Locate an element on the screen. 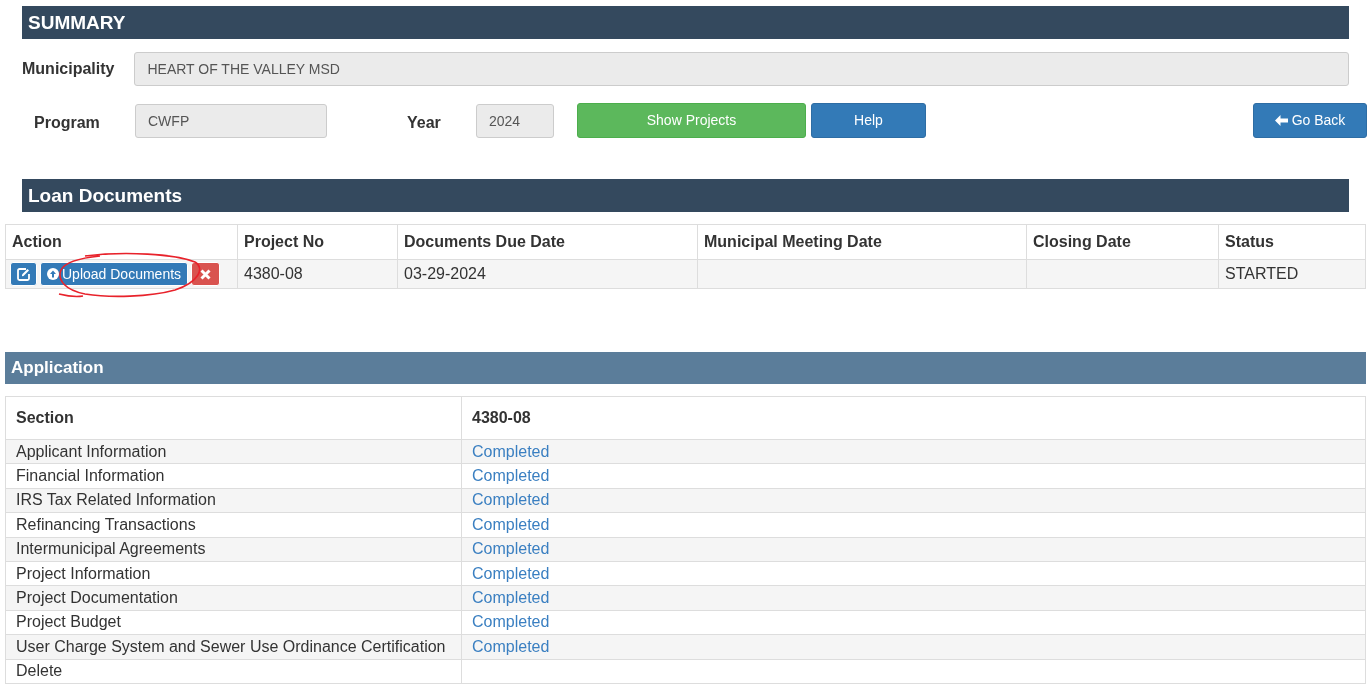 This screenshot has width=1370, height=684. field-label: Year is located at coordinates (424, 122).